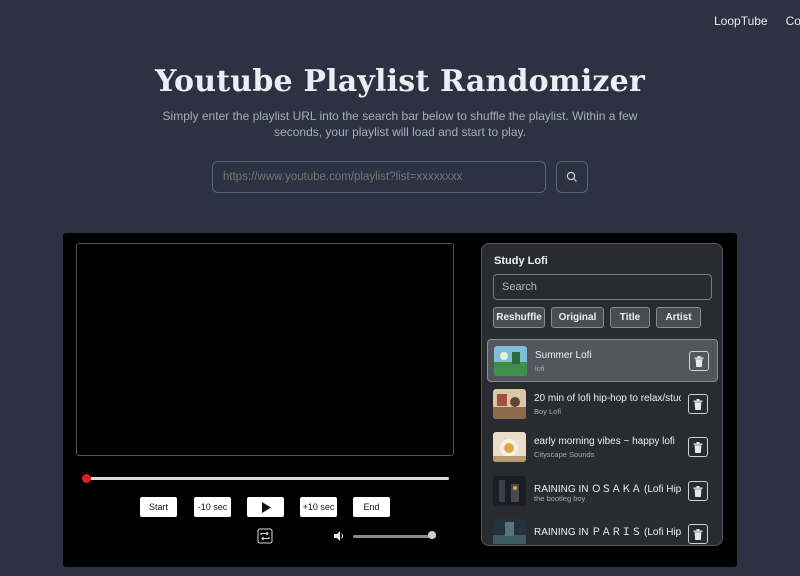 The height and width of the screenshot is (576, 800). Describe the element at coordinates (519, 317) in the screenshot. I see `reshuffle-button: Reshuffle` at that location.